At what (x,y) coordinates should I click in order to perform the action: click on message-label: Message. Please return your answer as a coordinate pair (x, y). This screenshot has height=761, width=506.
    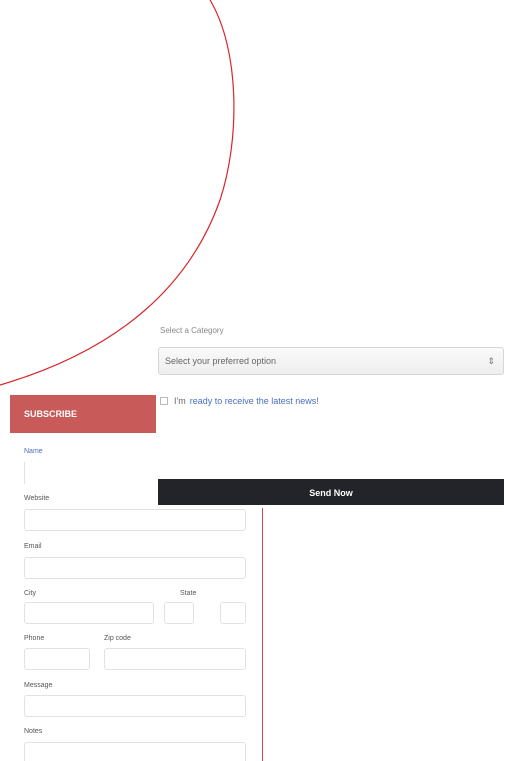
    Looking at the image, I should click on (38, 685).